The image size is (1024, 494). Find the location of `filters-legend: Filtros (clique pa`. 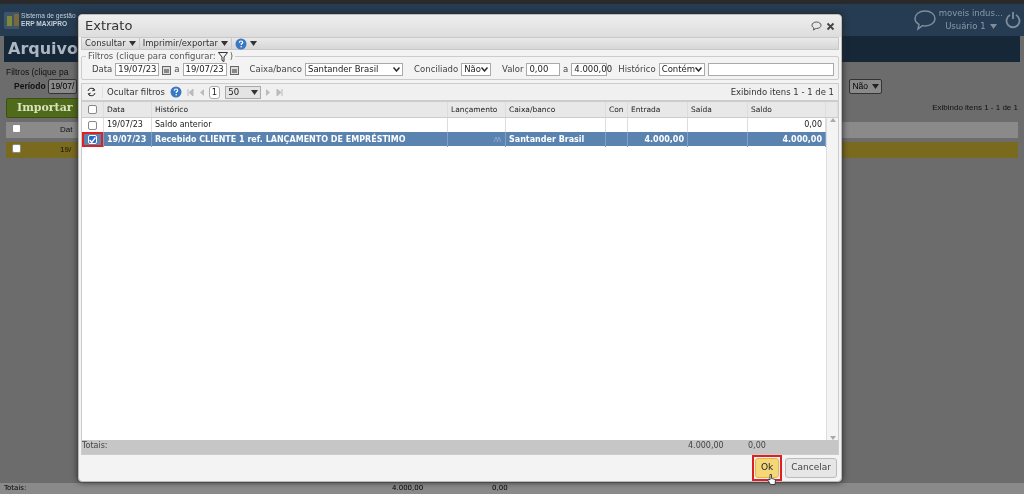

filters-legend: Filtros (clique pa is located at coordinates (42, 72).